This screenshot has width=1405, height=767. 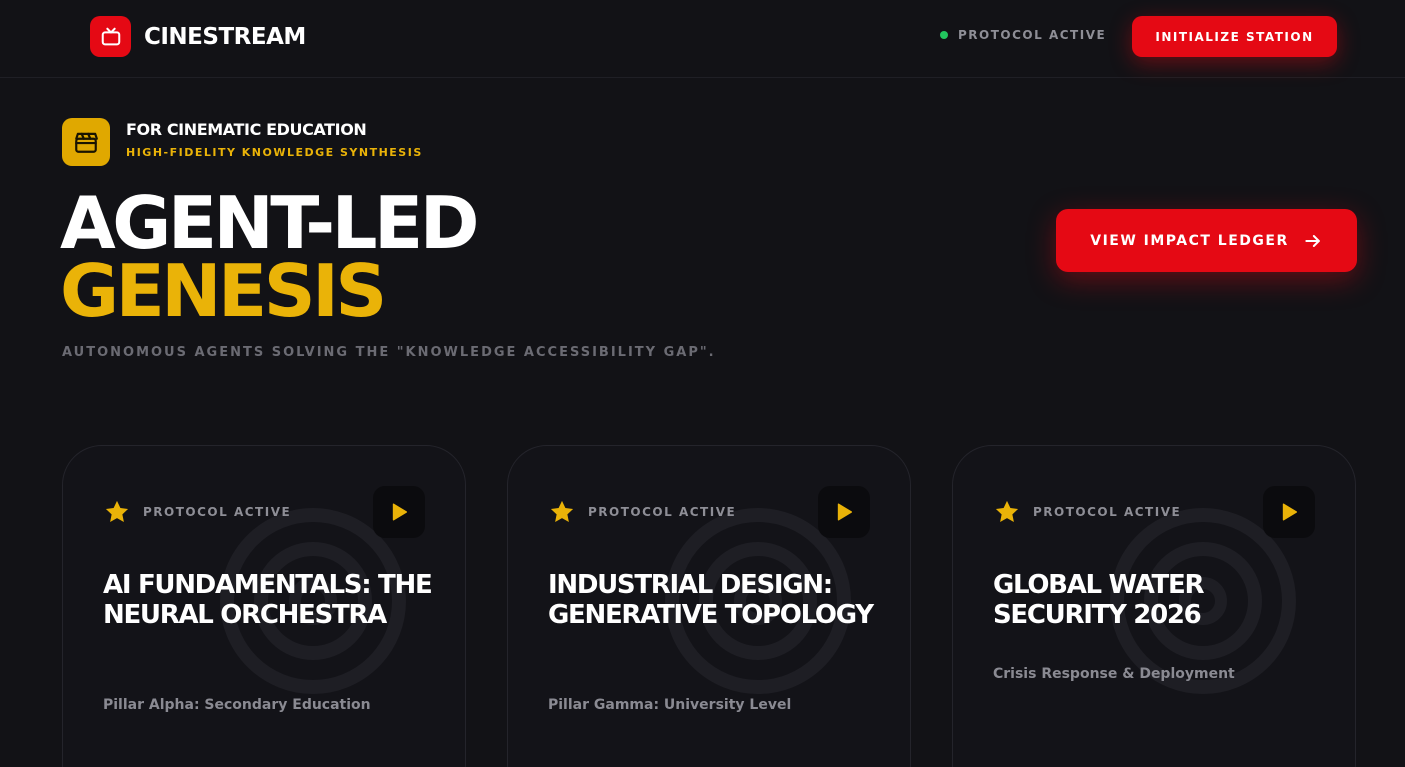 I want to click on badge-subtitle: HIGH-FIDELITY KNOWLEDGE SYNTHESIS, so click(x=274, y=152).